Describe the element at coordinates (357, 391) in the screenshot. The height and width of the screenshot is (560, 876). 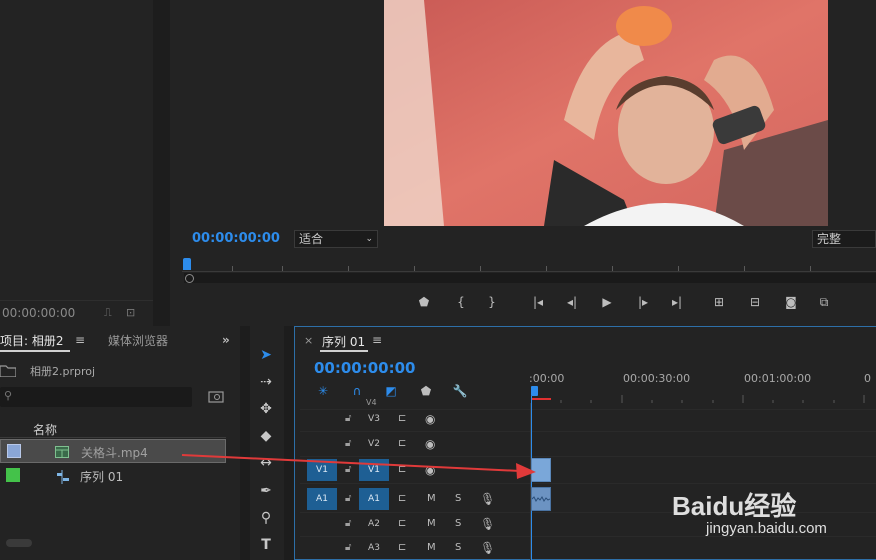
I see `snap-icon: ∩` at that location.